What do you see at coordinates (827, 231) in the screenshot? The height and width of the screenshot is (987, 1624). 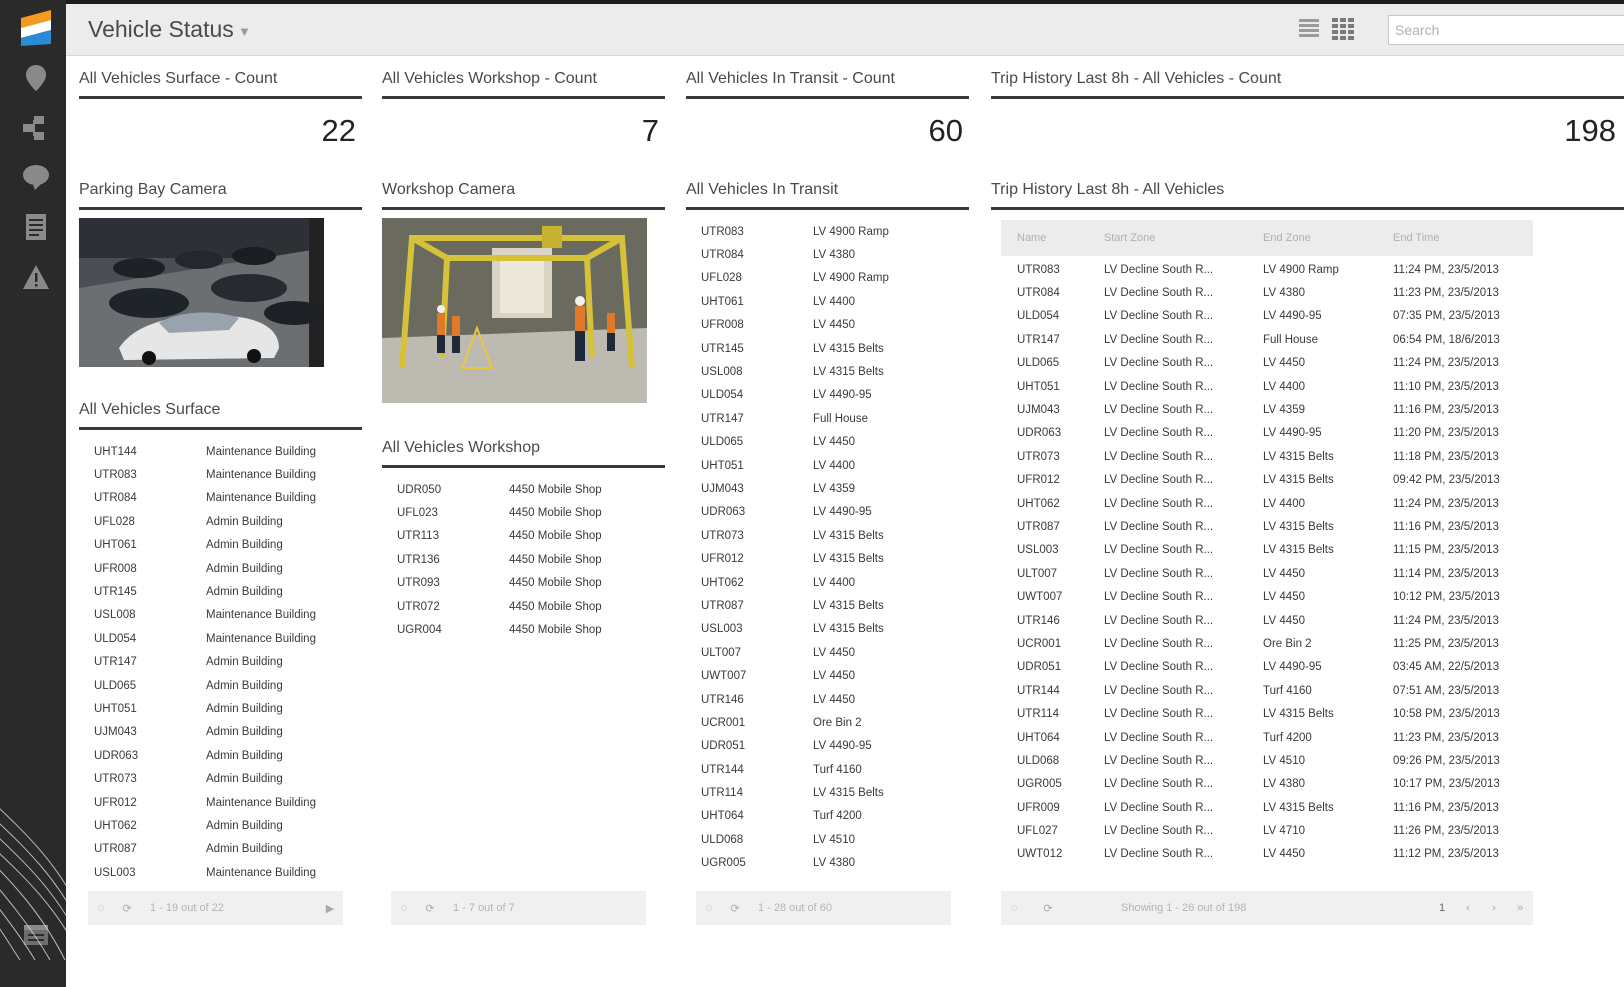 I see `list-item: UTR083 LV 4900 Ramp` at bounding box center [827, 231].